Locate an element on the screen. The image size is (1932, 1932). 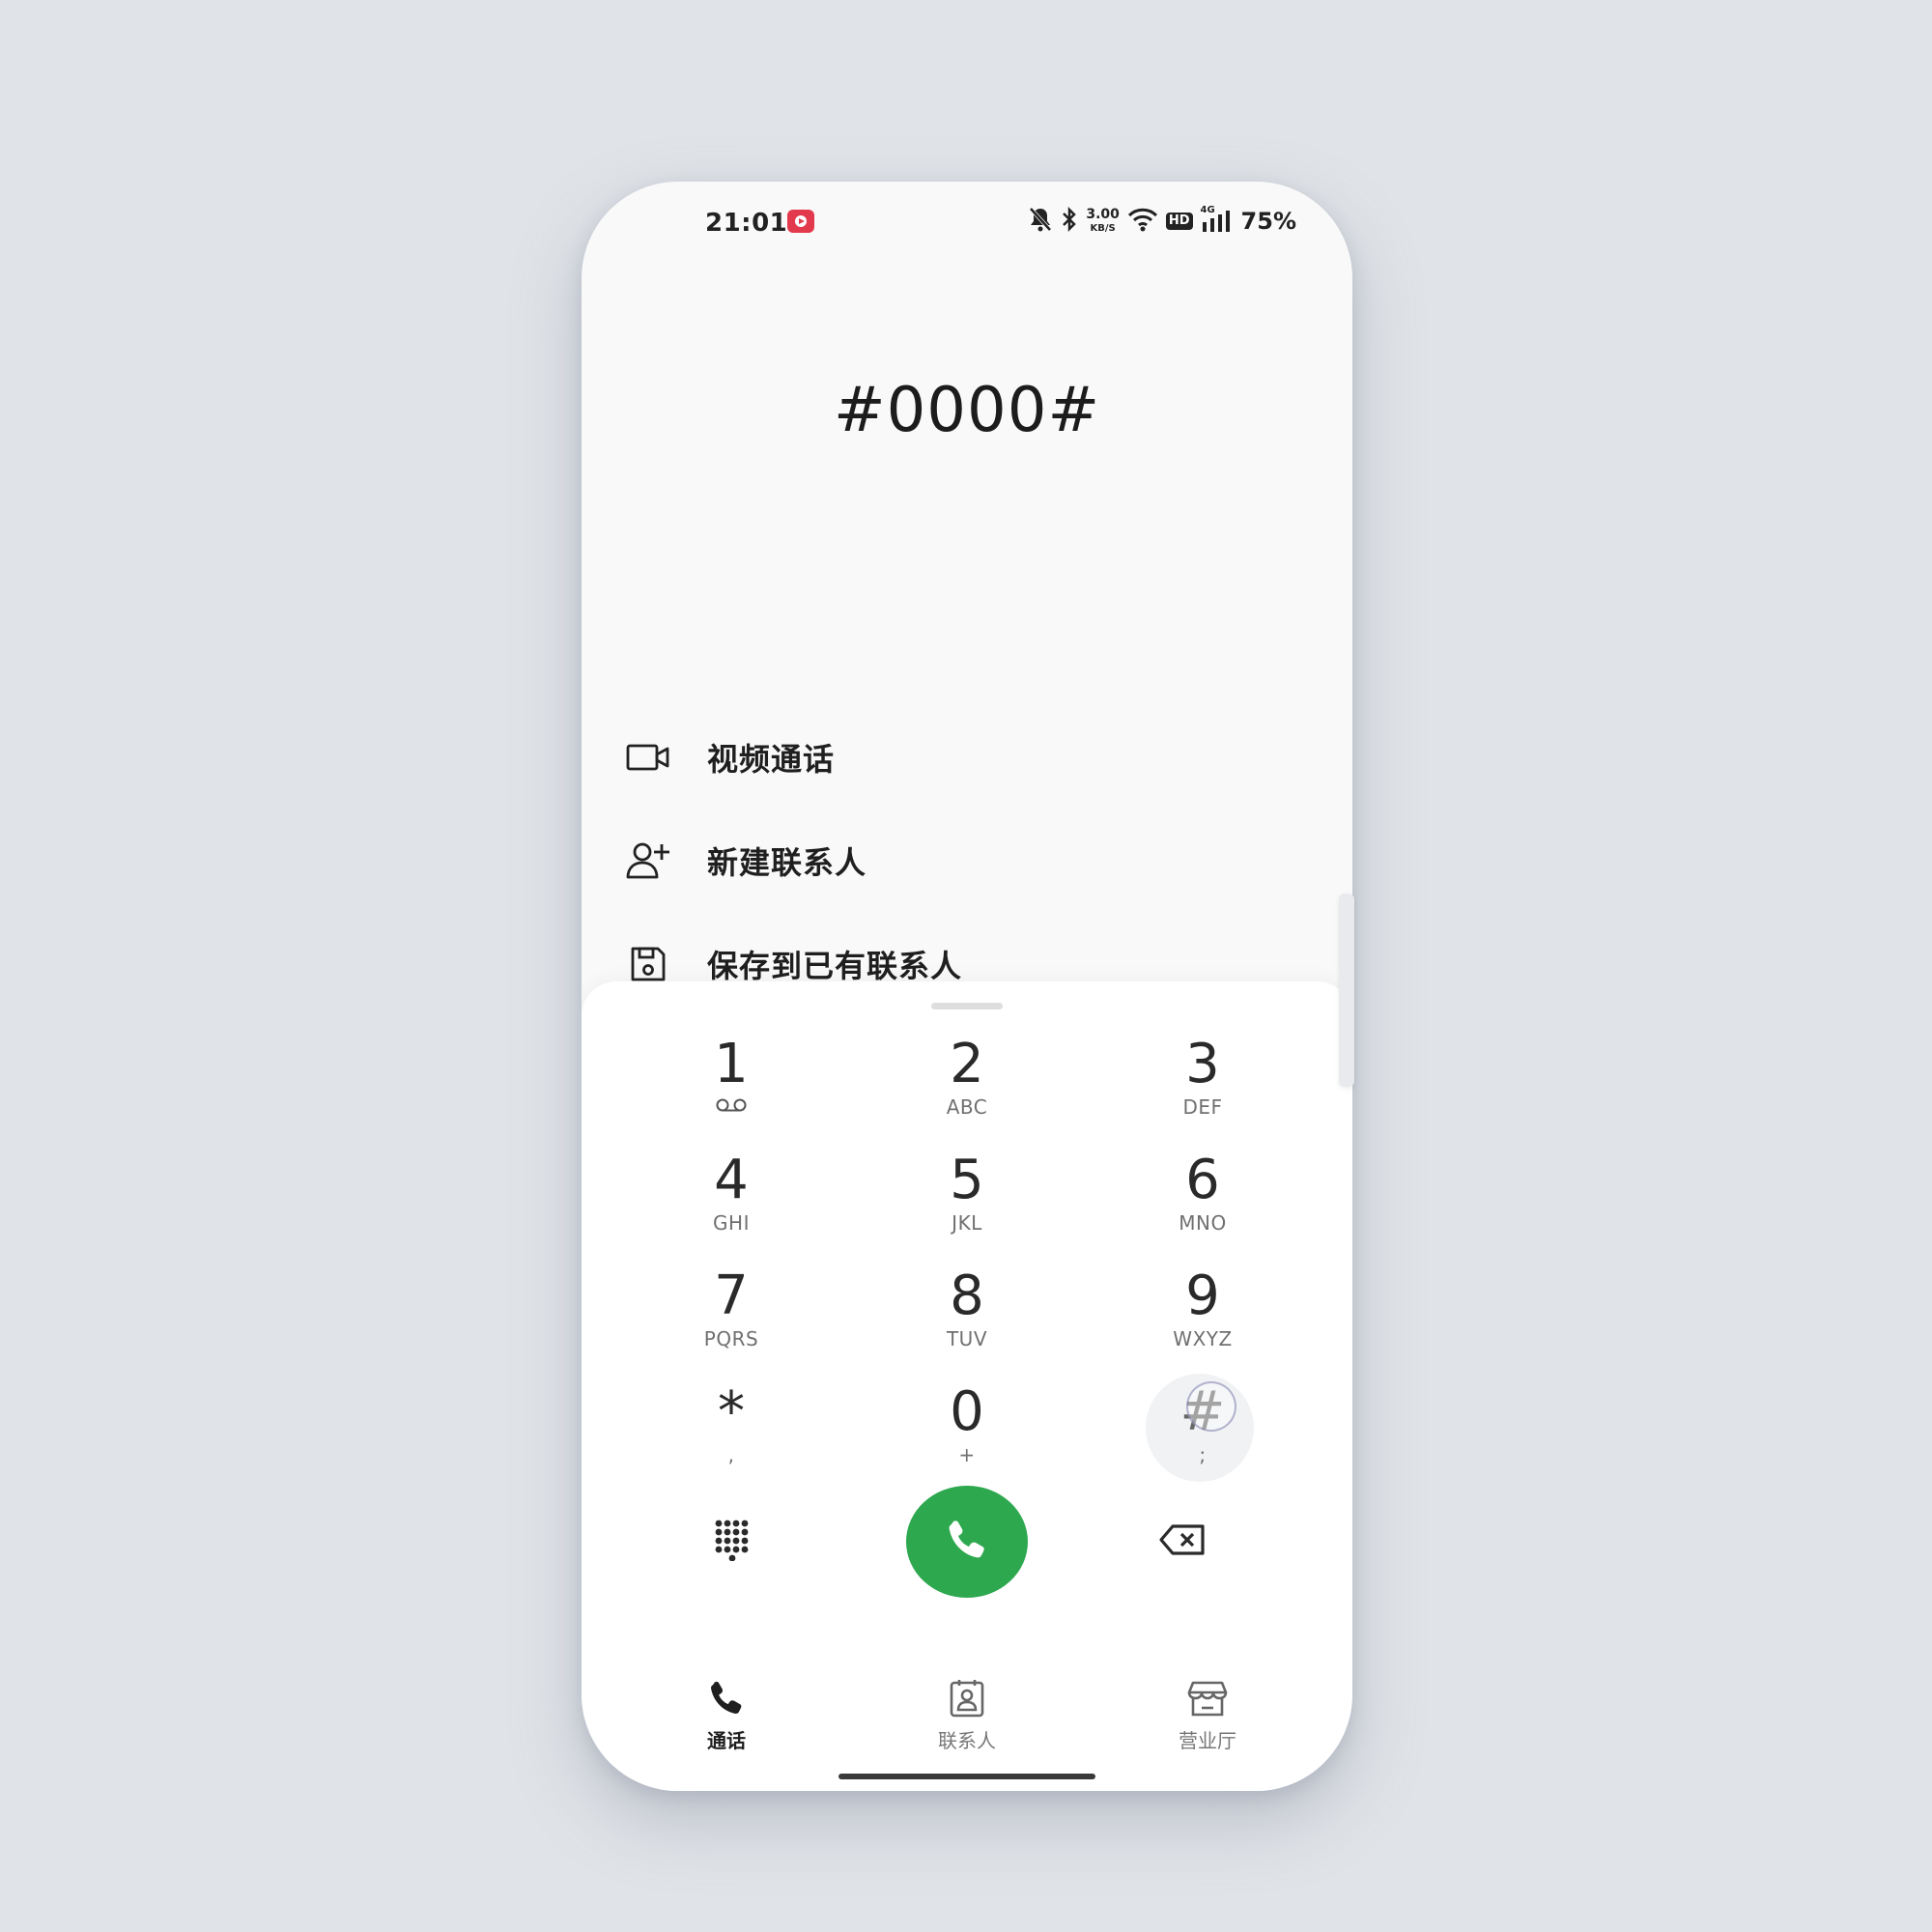
key-5: 5 JKL is located at coordinates (967, 1204).